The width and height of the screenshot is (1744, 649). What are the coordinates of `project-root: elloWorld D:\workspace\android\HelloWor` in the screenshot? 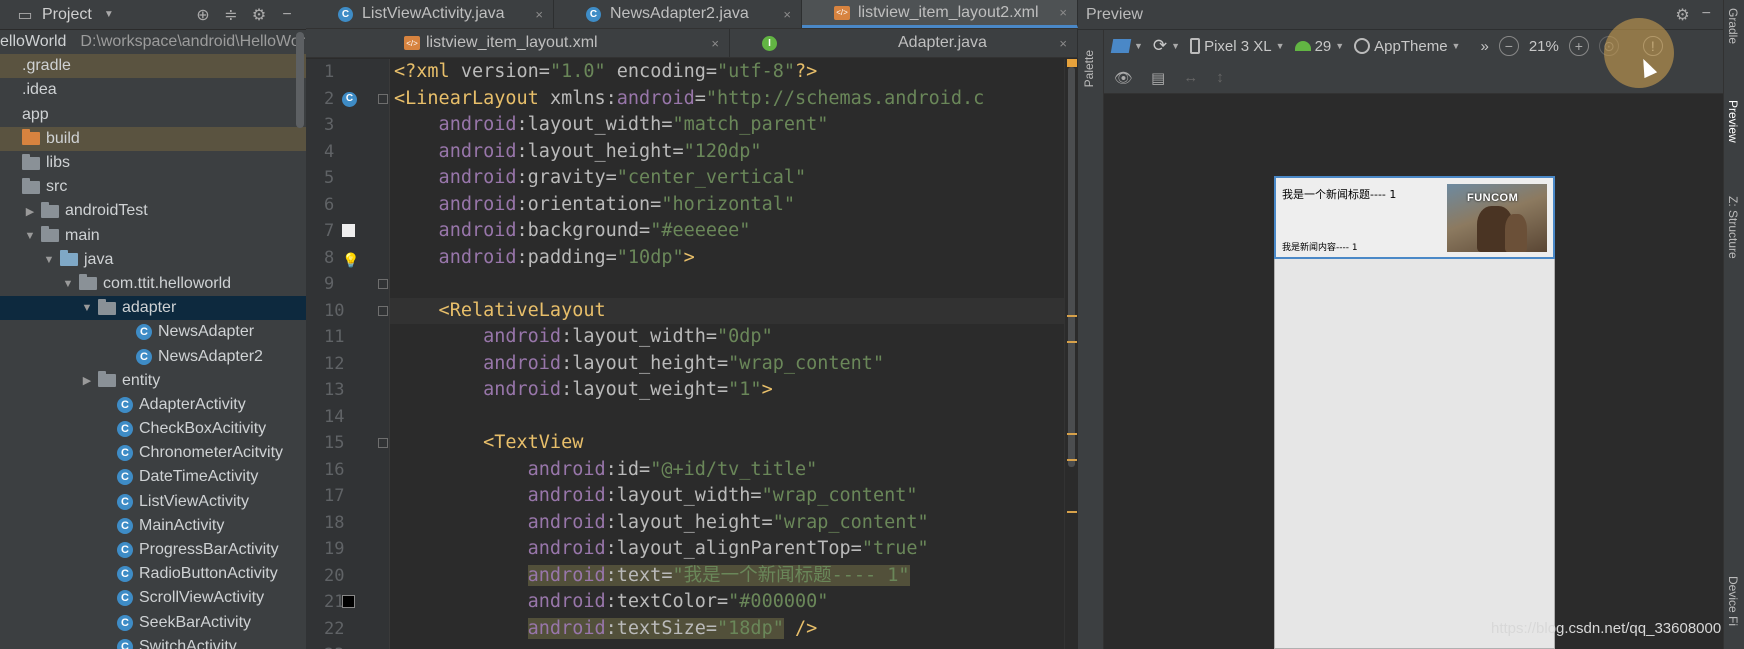 It's located at (153, 42).